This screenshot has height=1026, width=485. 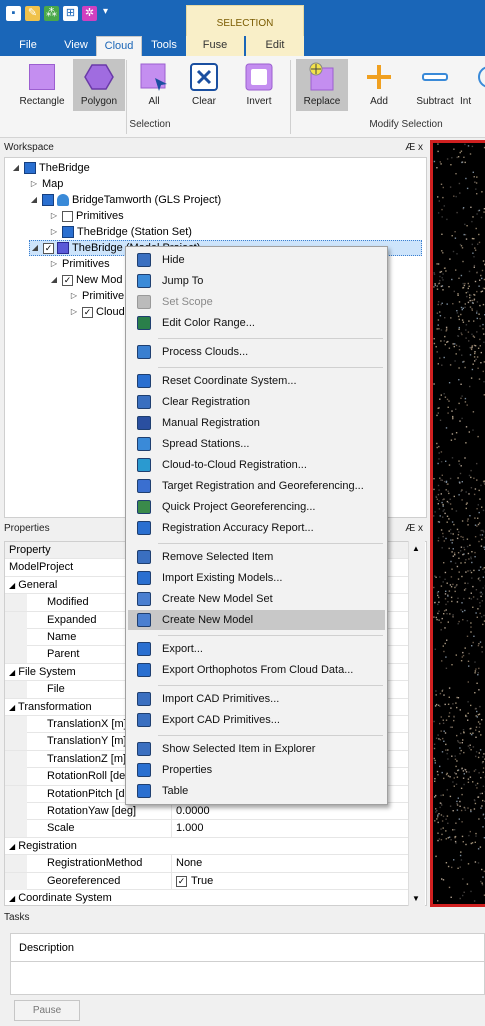 I want to click on edit-icon: ✎, so click(x=32, y=13).